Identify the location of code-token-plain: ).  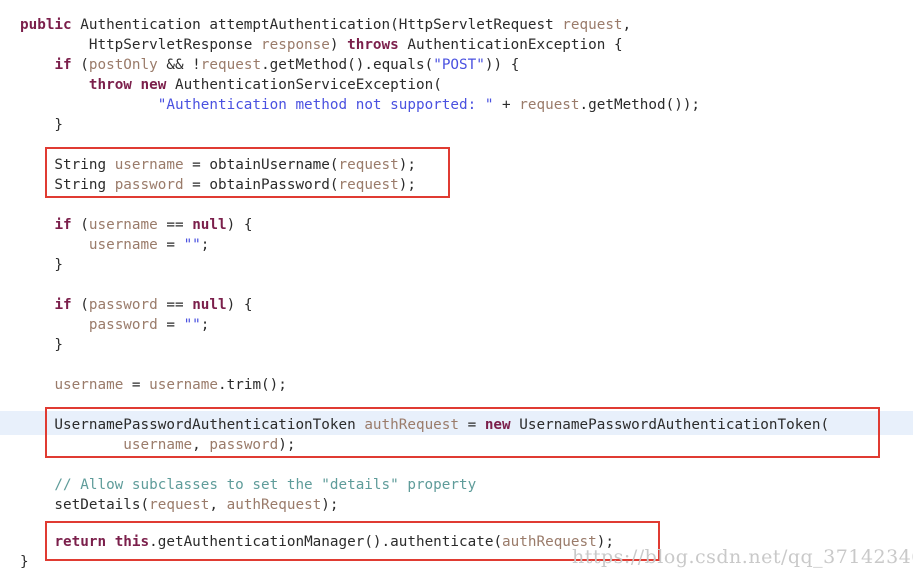
(338, 45).